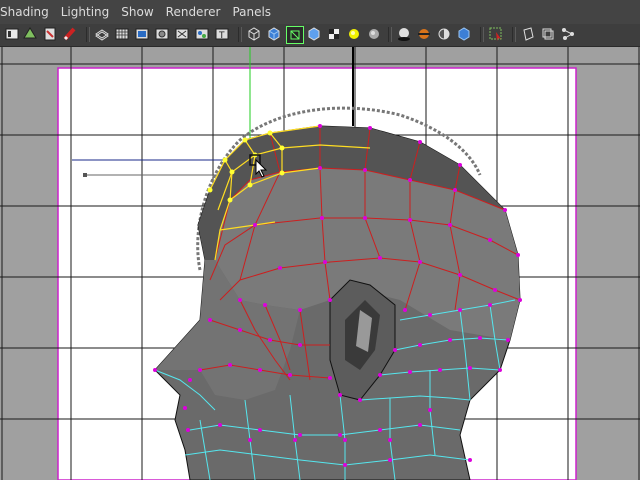 The image size is (640, 480). Describe the element at coordinates (320, 12) in the screenshot. I see `panel-menubar: Shading Lighting Show Renderer Panels` at that location.